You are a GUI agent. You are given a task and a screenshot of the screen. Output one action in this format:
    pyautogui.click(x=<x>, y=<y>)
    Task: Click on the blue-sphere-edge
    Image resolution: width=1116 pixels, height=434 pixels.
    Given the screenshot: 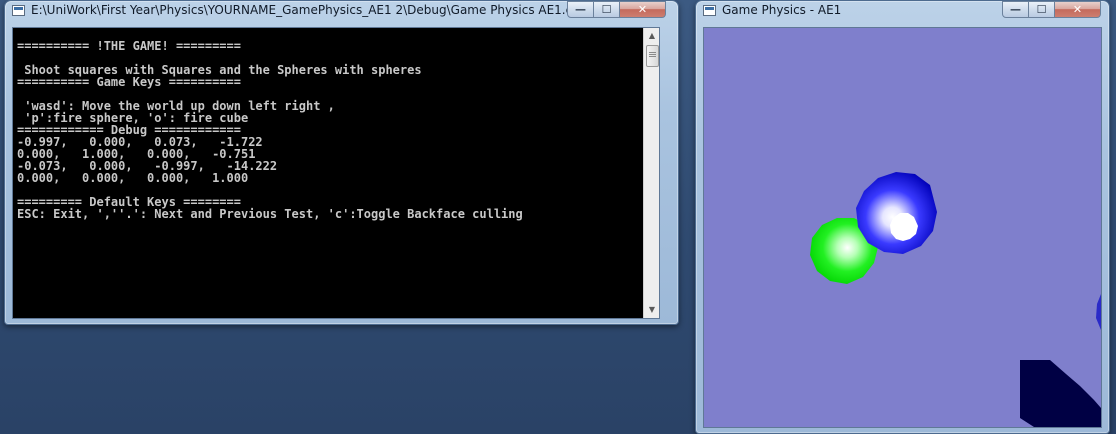 What is the action you would take?
    pyautogui.click(x=1098, y=312)
    